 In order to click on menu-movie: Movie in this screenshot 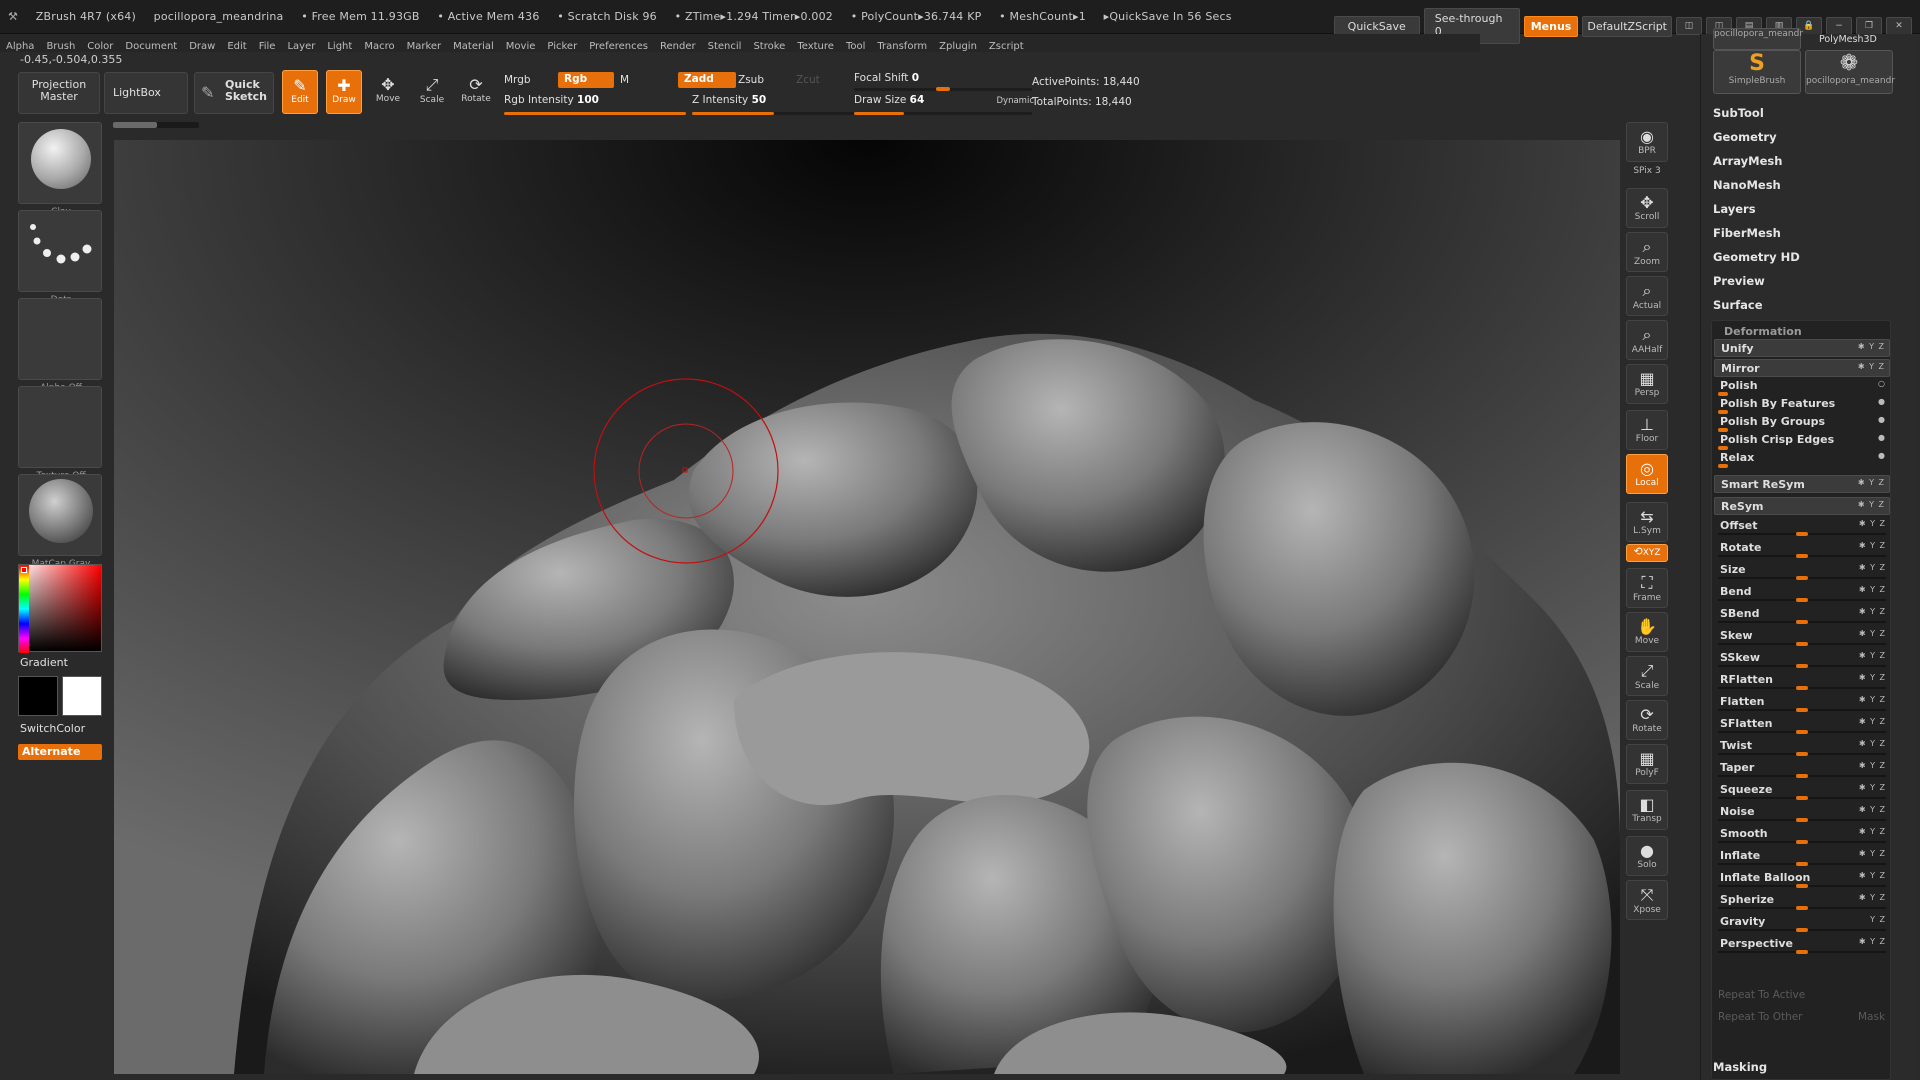, I will do `click(521, 46)`.